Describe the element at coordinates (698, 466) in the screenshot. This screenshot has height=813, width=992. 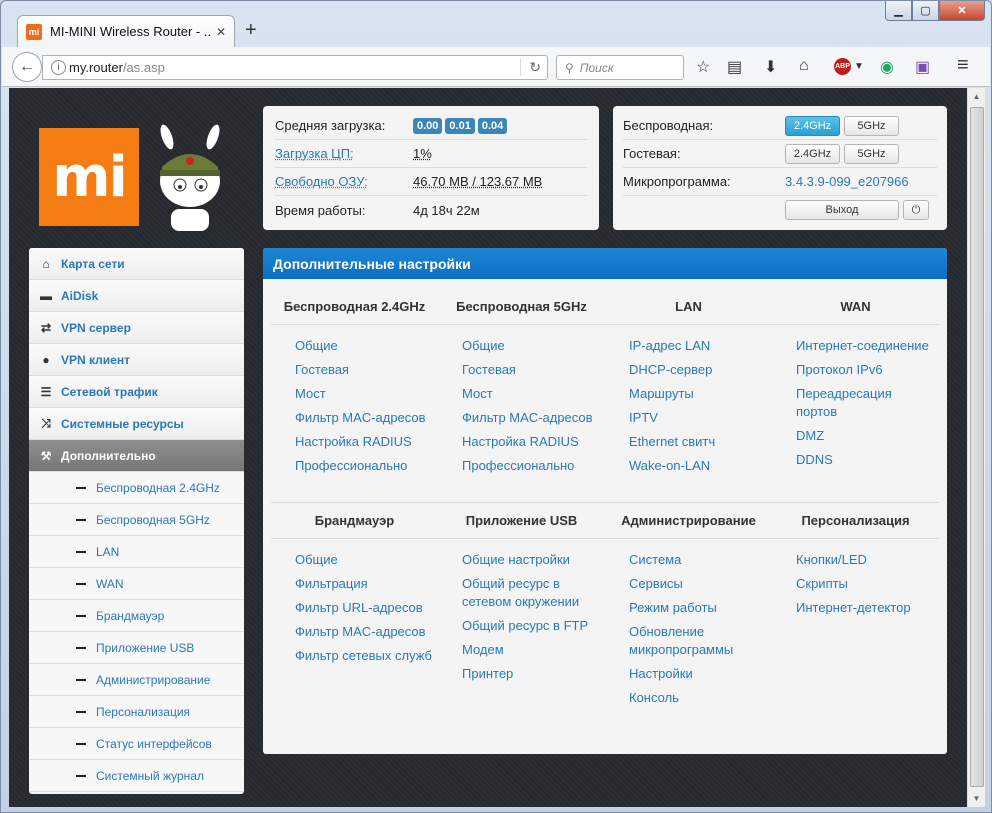
I see `settings-link: Wake-on-LAN` at that location.